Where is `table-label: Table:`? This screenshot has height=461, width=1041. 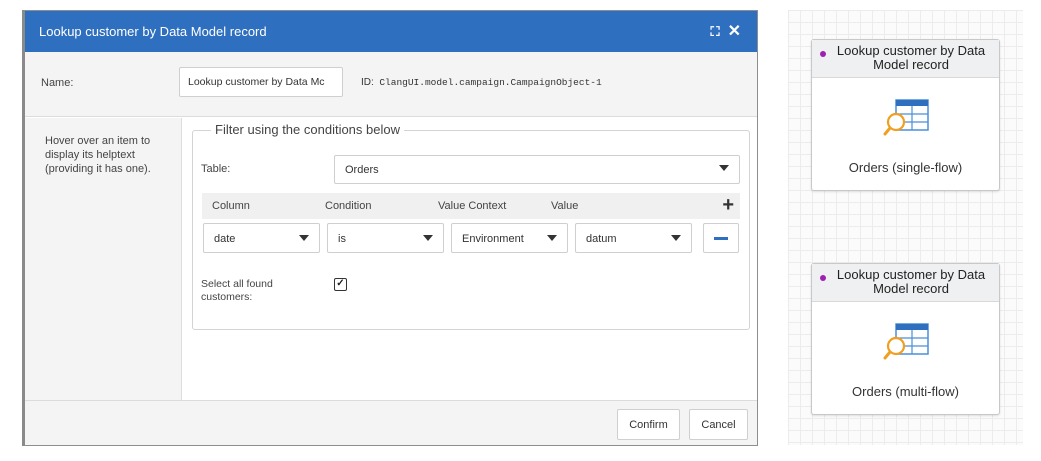 table-label: Table: is located at coordinates (216, 169).